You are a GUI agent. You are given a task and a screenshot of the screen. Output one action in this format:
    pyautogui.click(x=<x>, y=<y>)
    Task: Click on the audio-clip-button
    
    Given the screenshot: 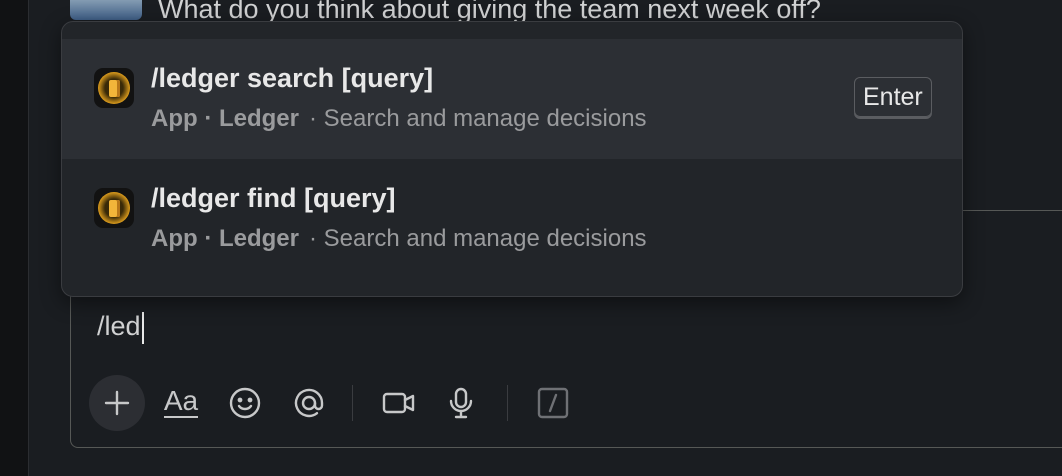 What is the action you would take?
    pyautogui.click(x=461, y=403)
    